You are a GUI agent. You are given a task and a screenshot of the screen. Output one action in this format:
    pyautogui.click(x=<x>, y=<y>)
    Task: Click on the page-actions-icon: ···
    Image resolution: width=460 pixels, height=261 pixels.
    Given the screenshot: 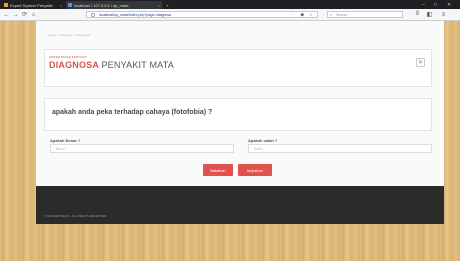 What is the action you would take?
    pyautogui.click(x=293, y=15)
    